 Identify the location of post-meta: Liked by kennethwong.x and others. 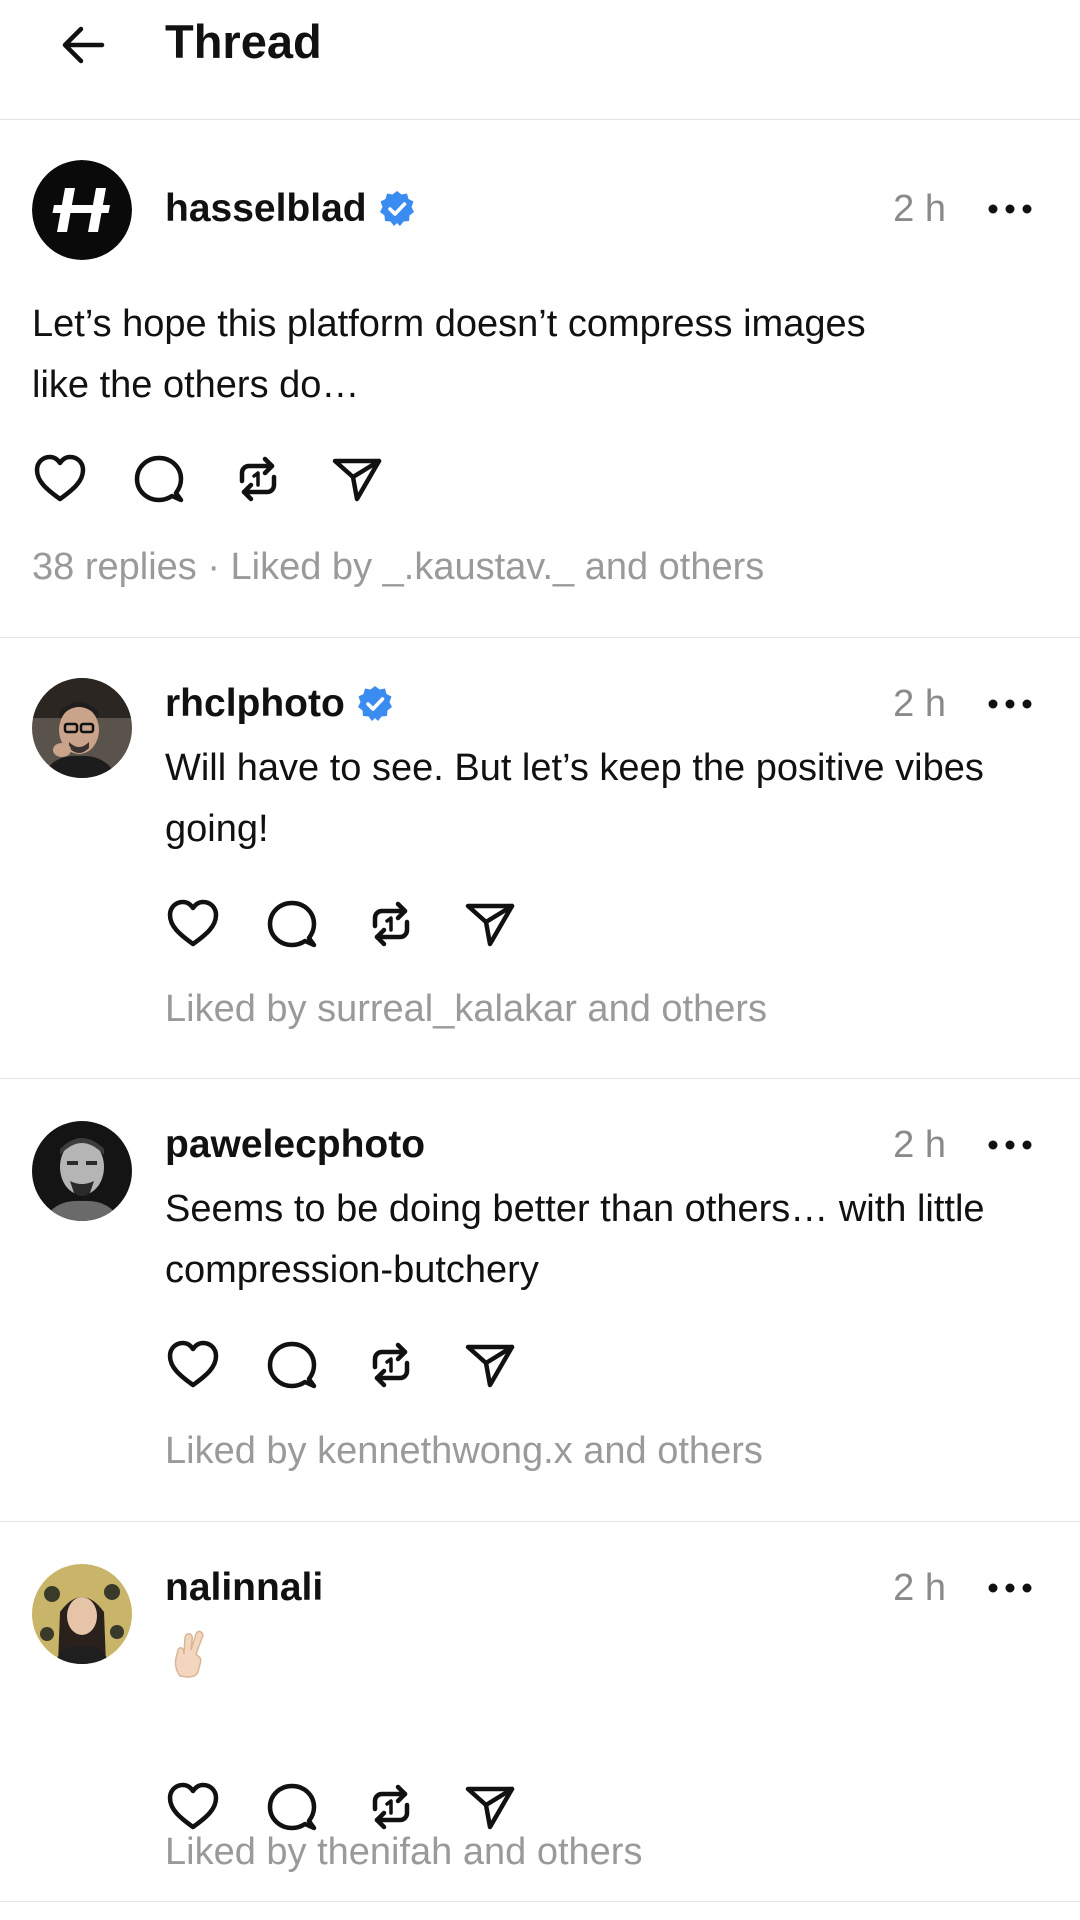
(464, 1451).